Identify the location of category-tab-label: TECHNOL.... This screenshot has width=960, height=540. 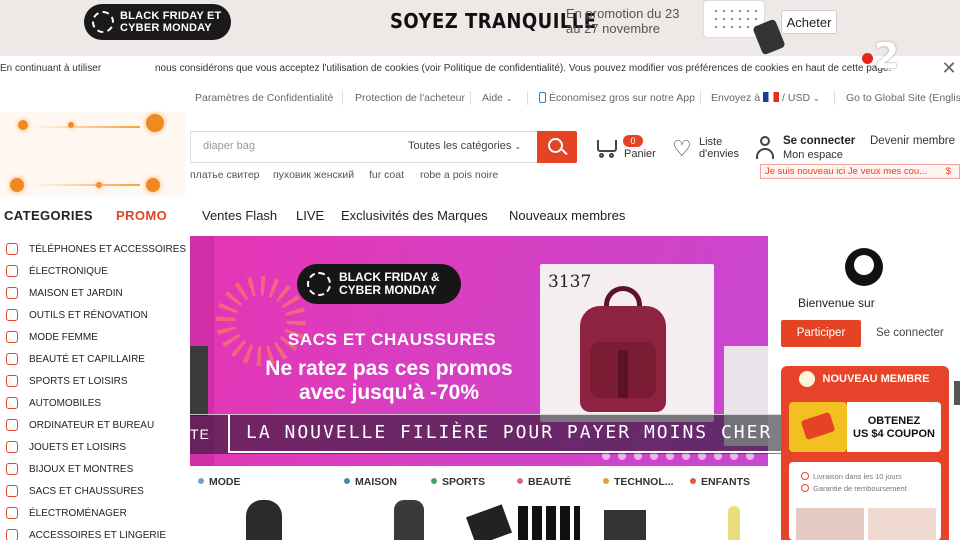
(644, 482).